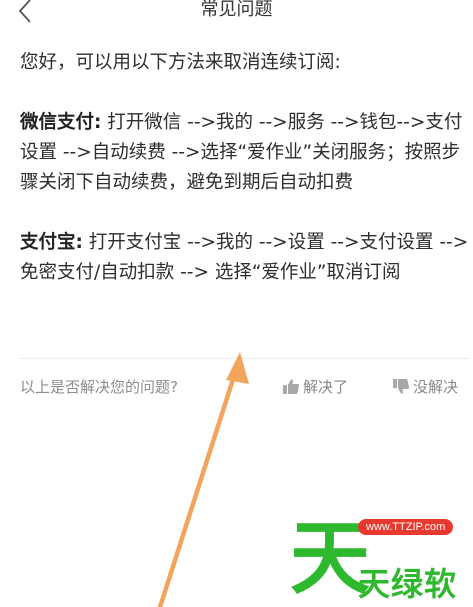  I want to click on thumbs-up-icon, so click(291, 386).